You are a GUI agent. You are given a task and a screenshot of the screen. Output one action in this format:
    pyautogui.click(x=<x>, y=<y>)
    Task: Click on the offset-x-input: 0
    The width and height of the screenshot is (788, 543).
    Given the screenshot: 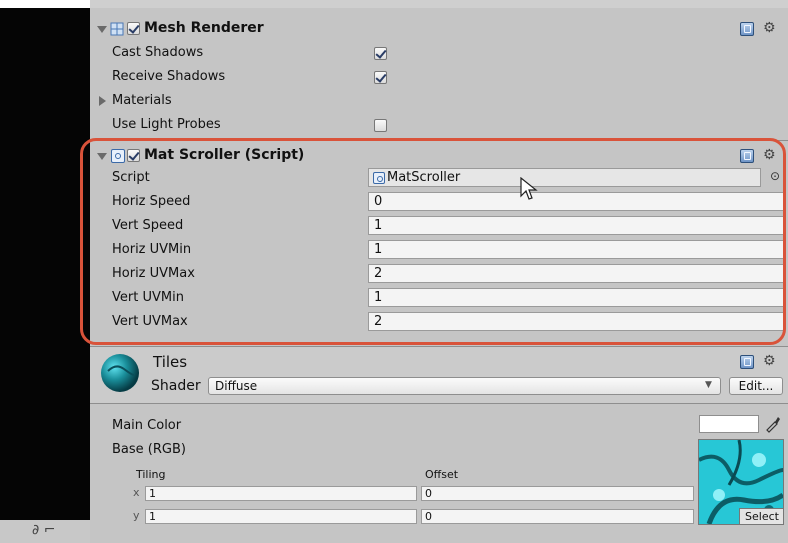 What is the action you would take?
    pyautogui.click(x=557, y=493)
    